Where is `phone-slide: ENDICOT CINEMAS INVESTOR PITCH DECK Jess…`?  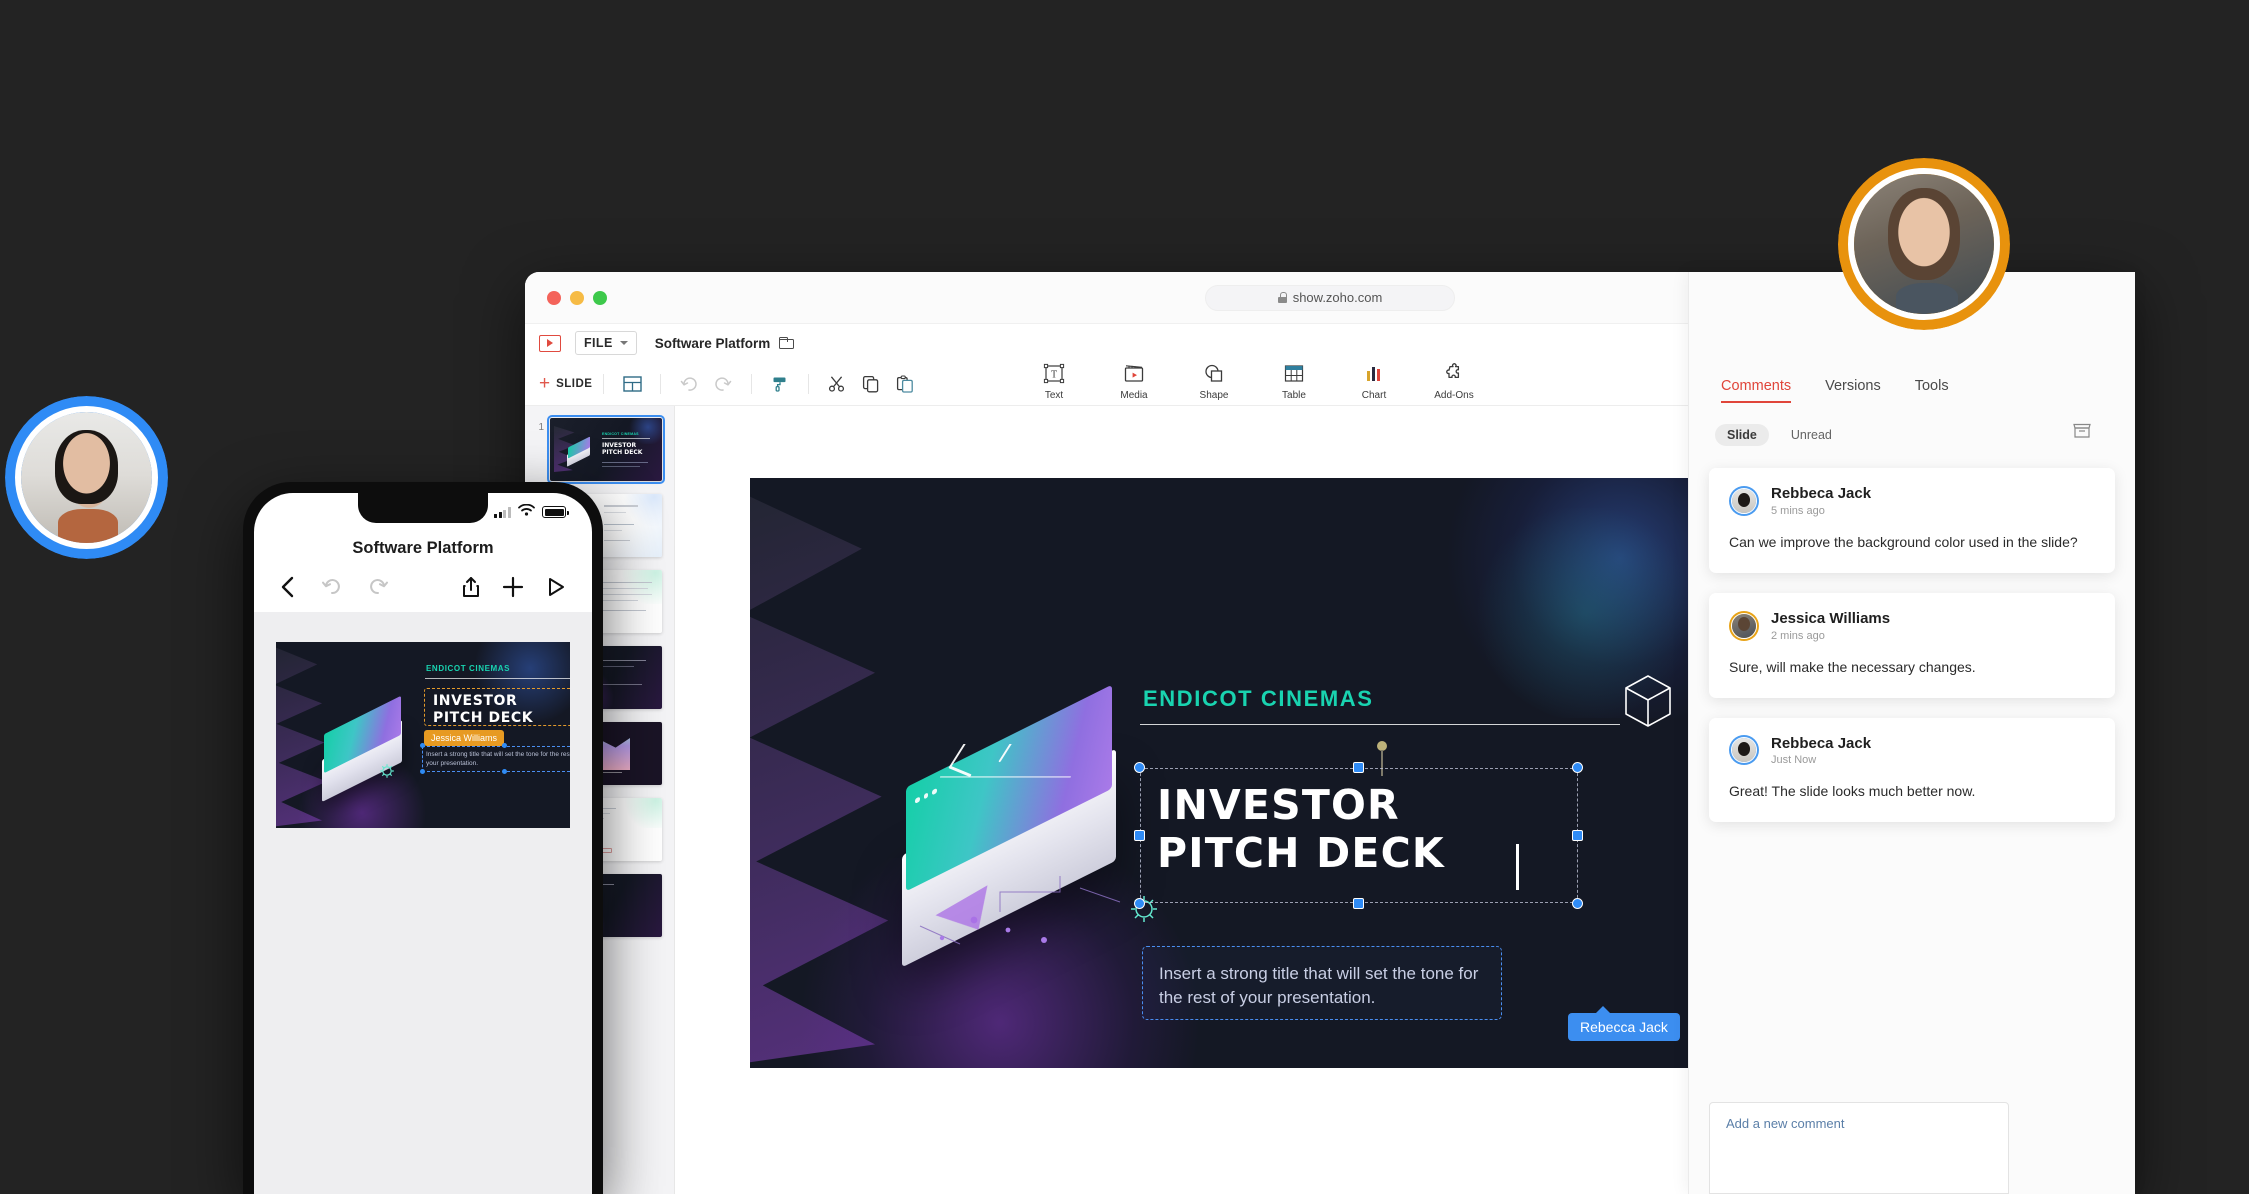
phone-slide: ENDICOT CINEMAS INVESTOR PITCH DECK Jess… is located at coordinates (423, 735).